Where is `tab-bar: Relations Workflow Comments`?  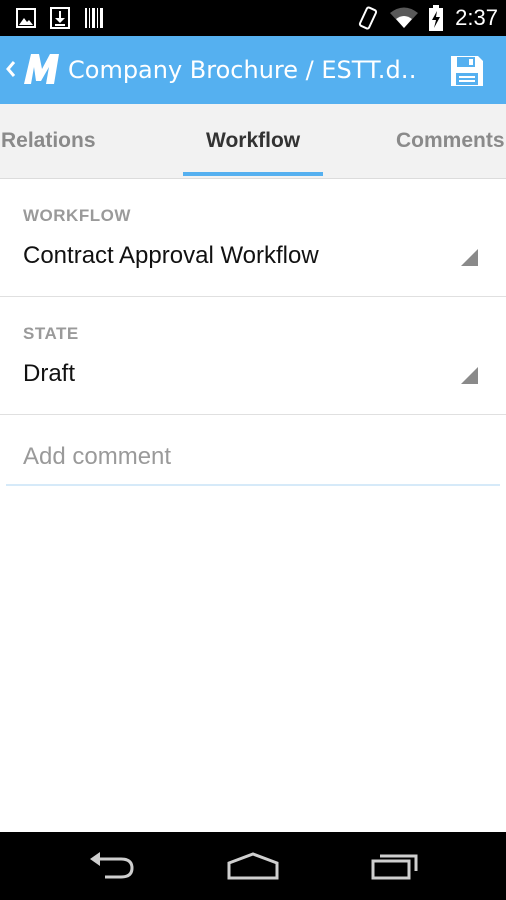
tab-bar: Relations Workflow Comments is located at coordinates (253, 141).